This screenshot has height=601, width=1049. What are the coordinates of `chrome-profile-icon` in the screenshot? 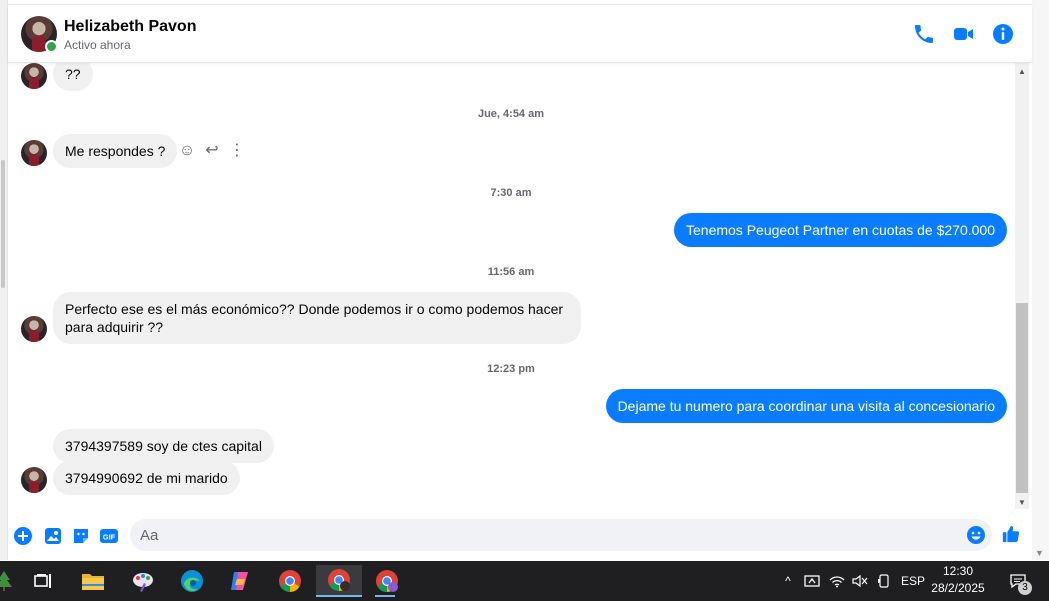 It's located at (339, 581).